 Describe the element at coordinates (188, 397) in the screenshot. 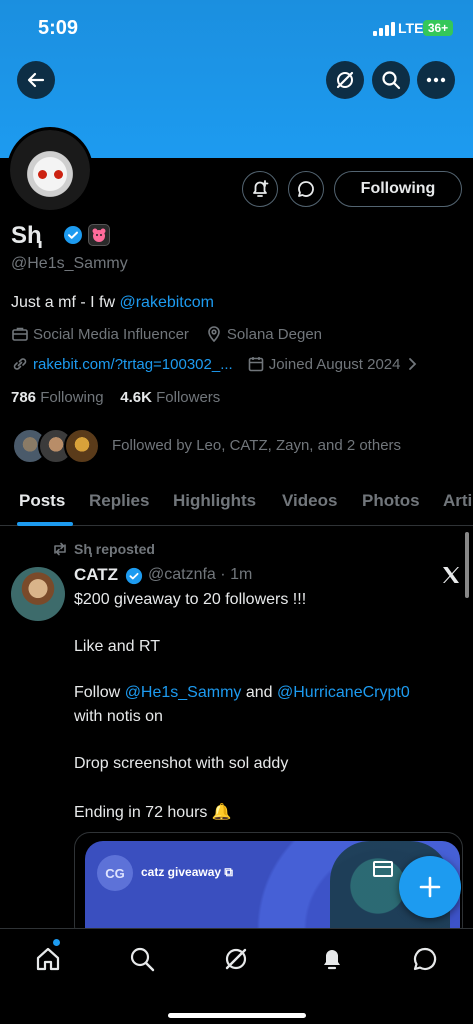

I see `followers-label: Followers` at that location.